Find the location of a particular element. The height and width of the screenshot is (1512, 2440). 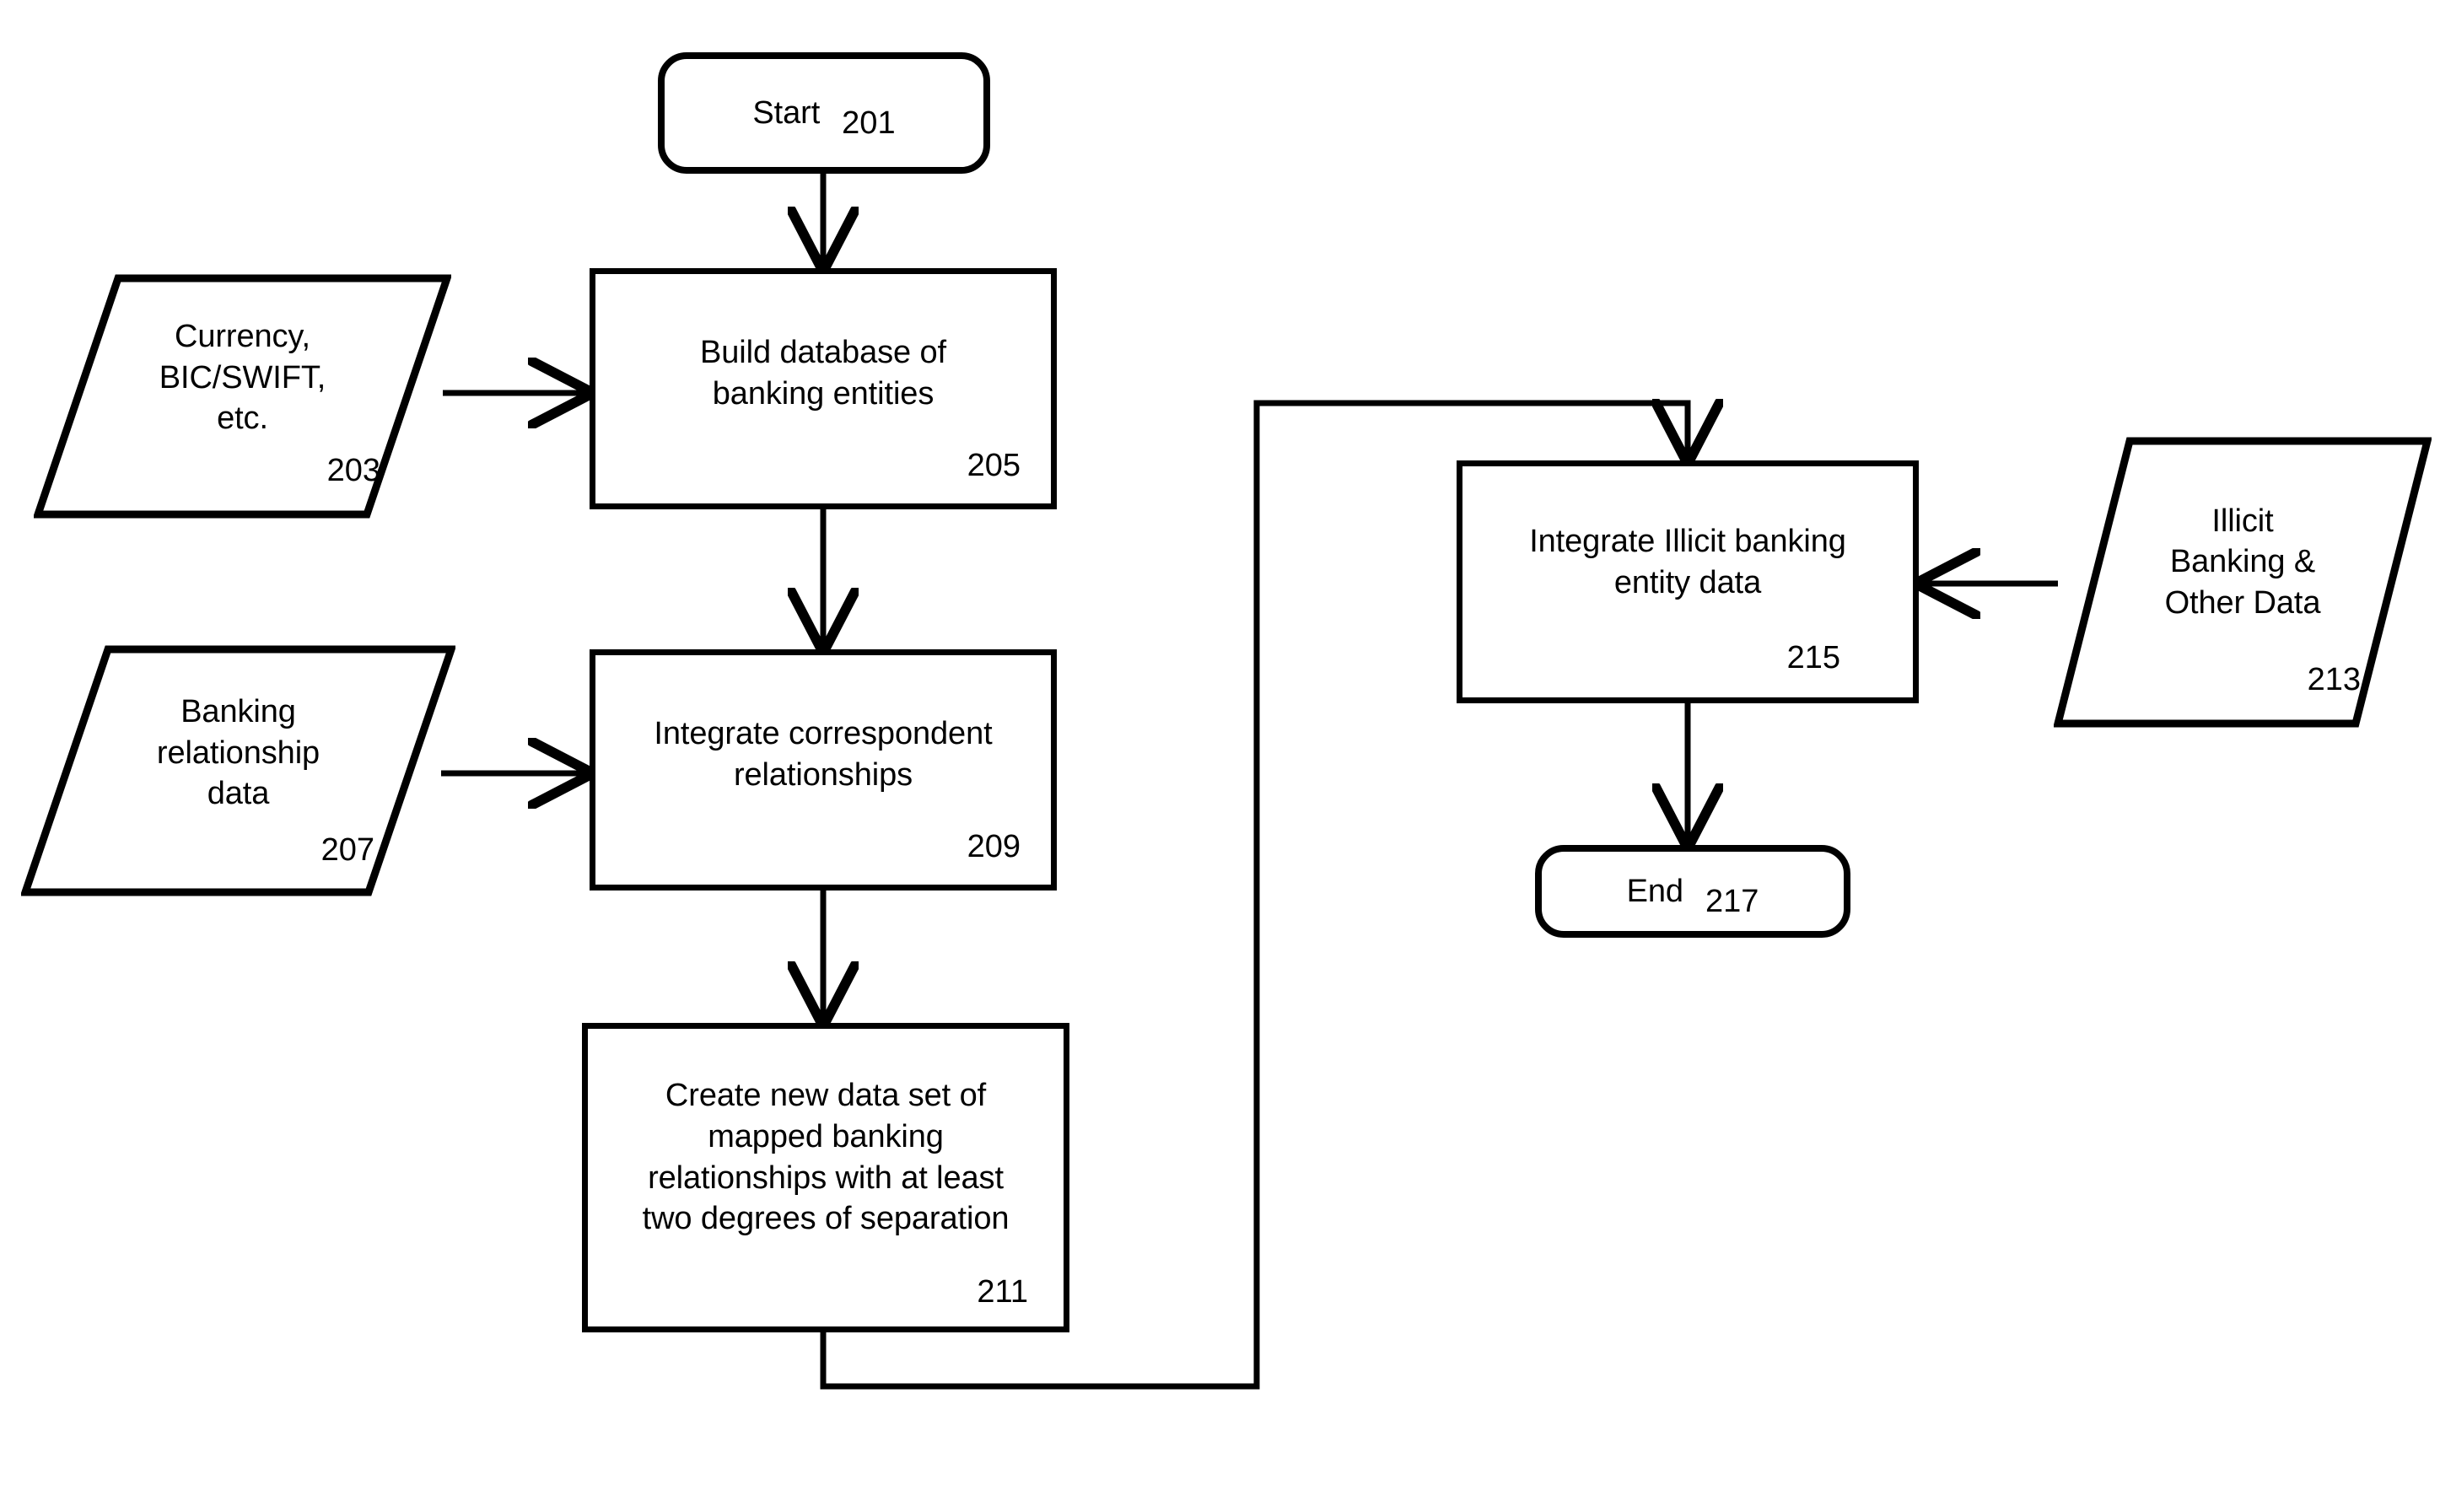

node-start: Start 201 is located at coordinates (824, 113).